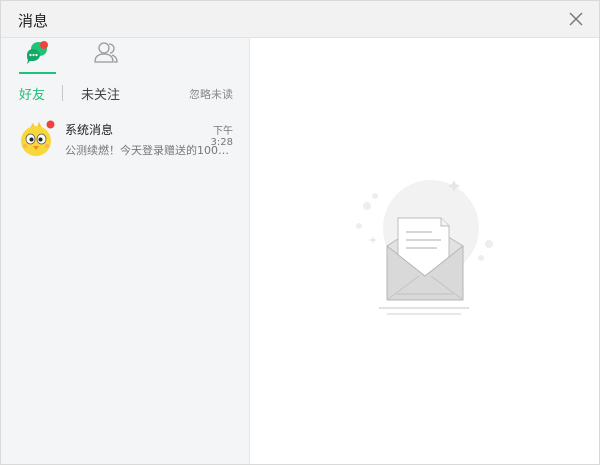 The height and width of the screenshot is (465, 600). Describe the element at coordinates (89, 130) in the screenshot. I see `conversation-name: 系统消息` at that location.